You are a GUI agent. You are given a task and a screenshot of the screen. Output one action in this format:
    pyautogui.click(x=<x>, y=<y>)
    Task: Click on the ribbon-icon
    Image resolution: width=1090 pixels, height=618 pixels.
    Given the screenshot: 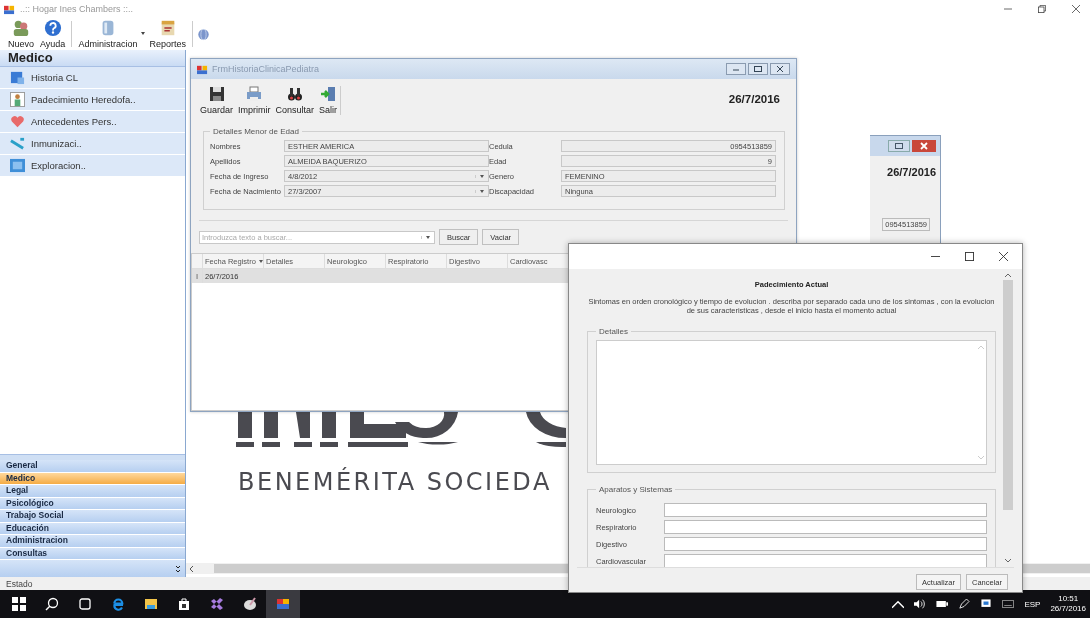 What is the action you would take?
    pyautogui.click(x=217, y=604)
    